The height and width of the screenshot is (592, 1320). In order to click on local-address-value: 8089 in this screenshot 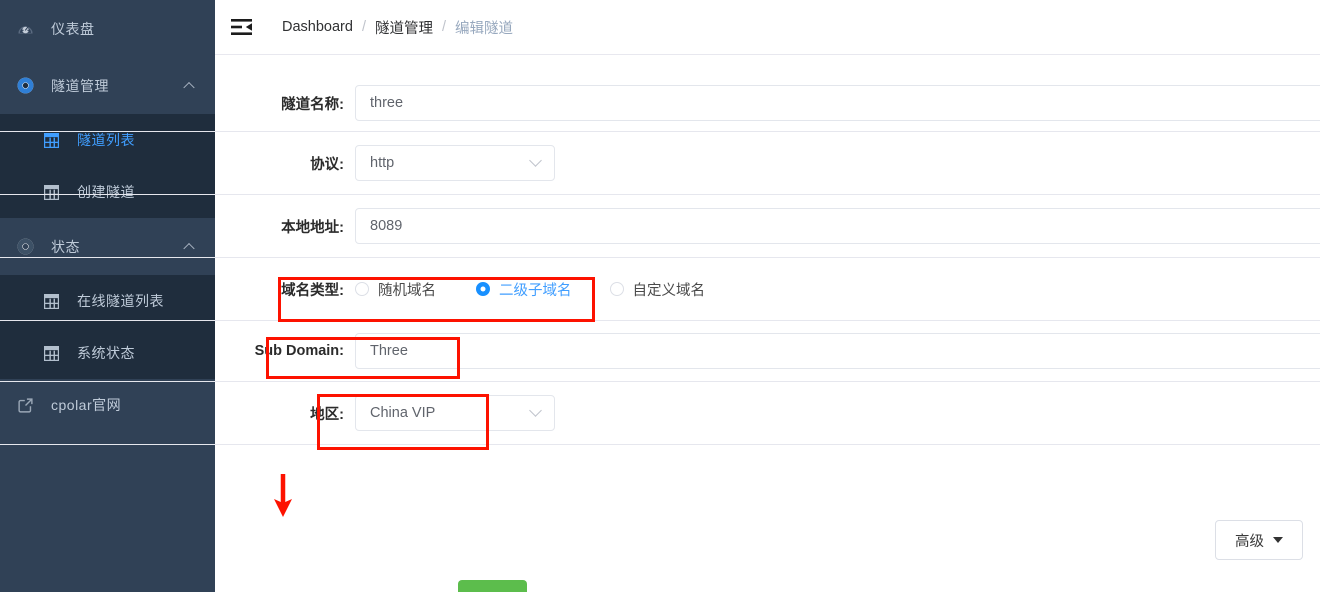, I will do `click(386, 226)`.